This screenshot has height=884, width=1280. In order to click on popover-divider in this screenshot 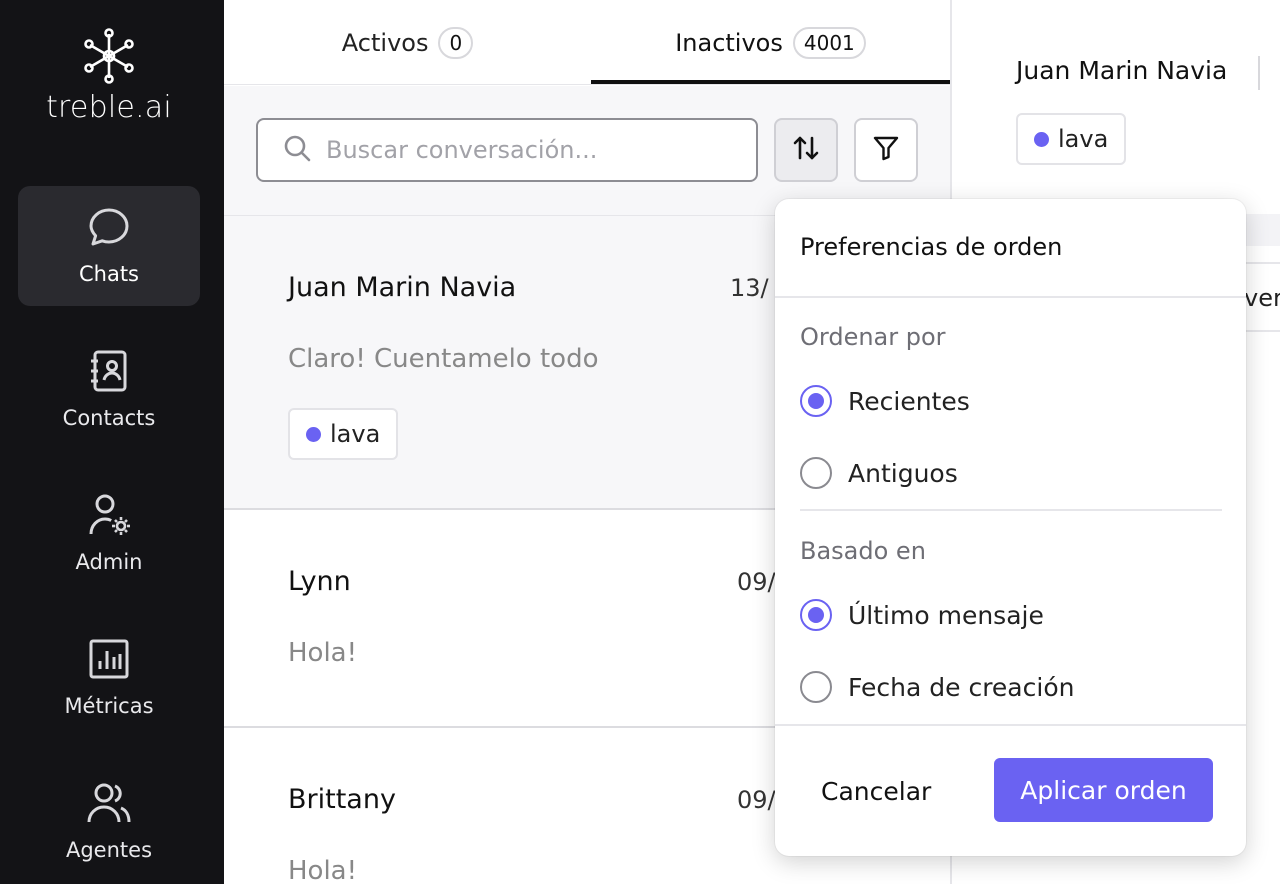, I will do `click(1010, 297)`.